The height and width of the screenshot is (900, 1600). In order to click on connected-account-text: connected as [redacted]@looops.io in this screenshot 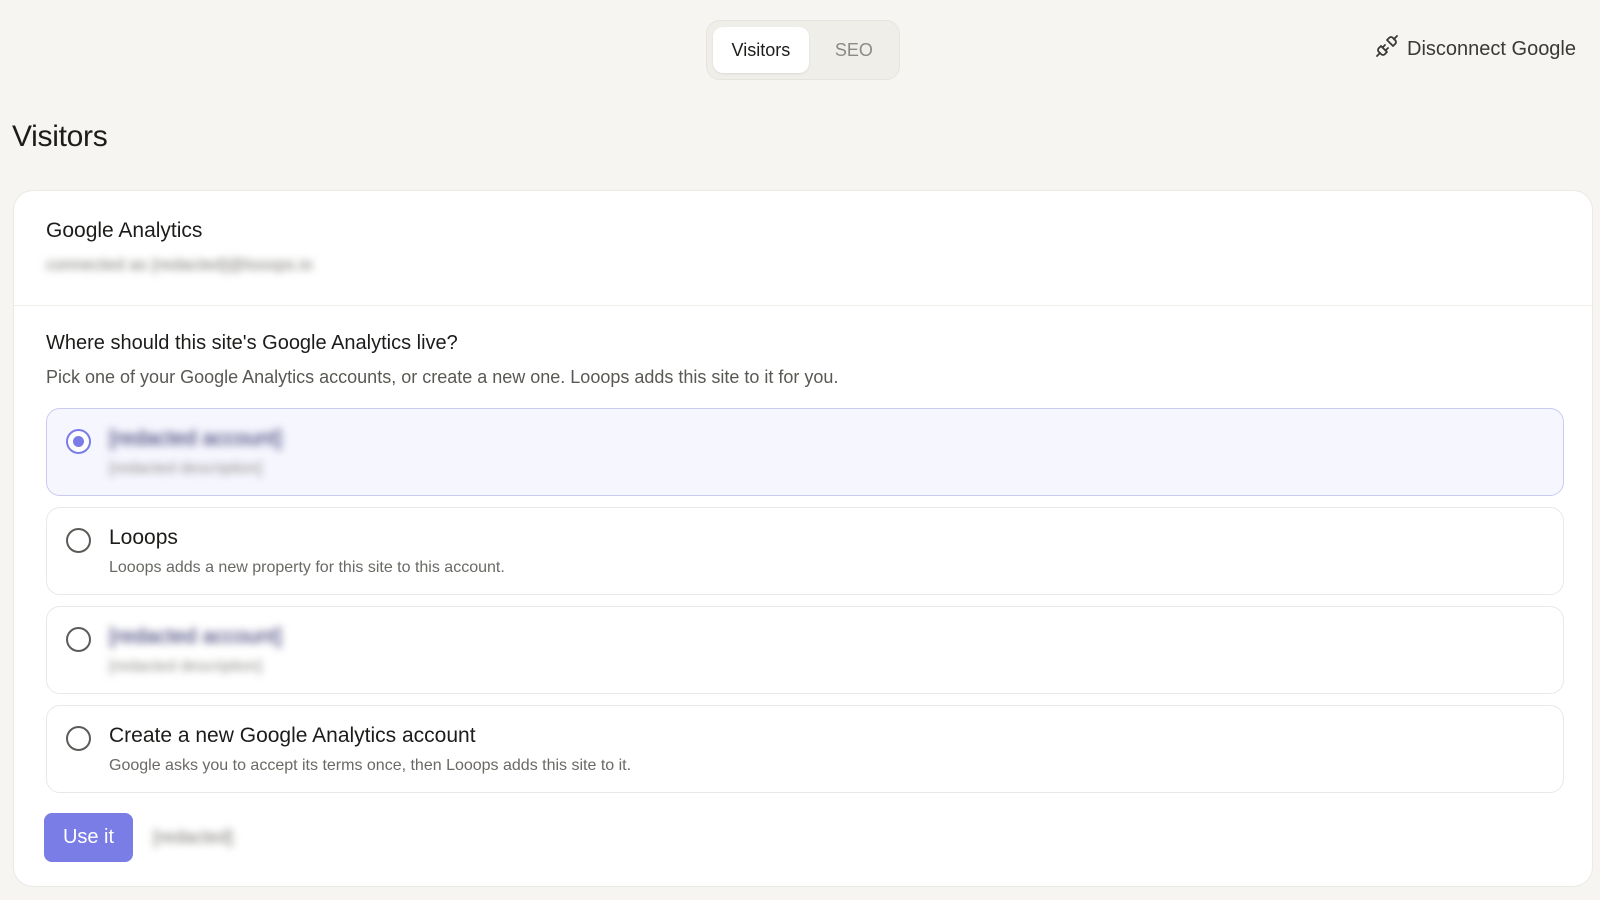, I will do `click(179, 264)`.